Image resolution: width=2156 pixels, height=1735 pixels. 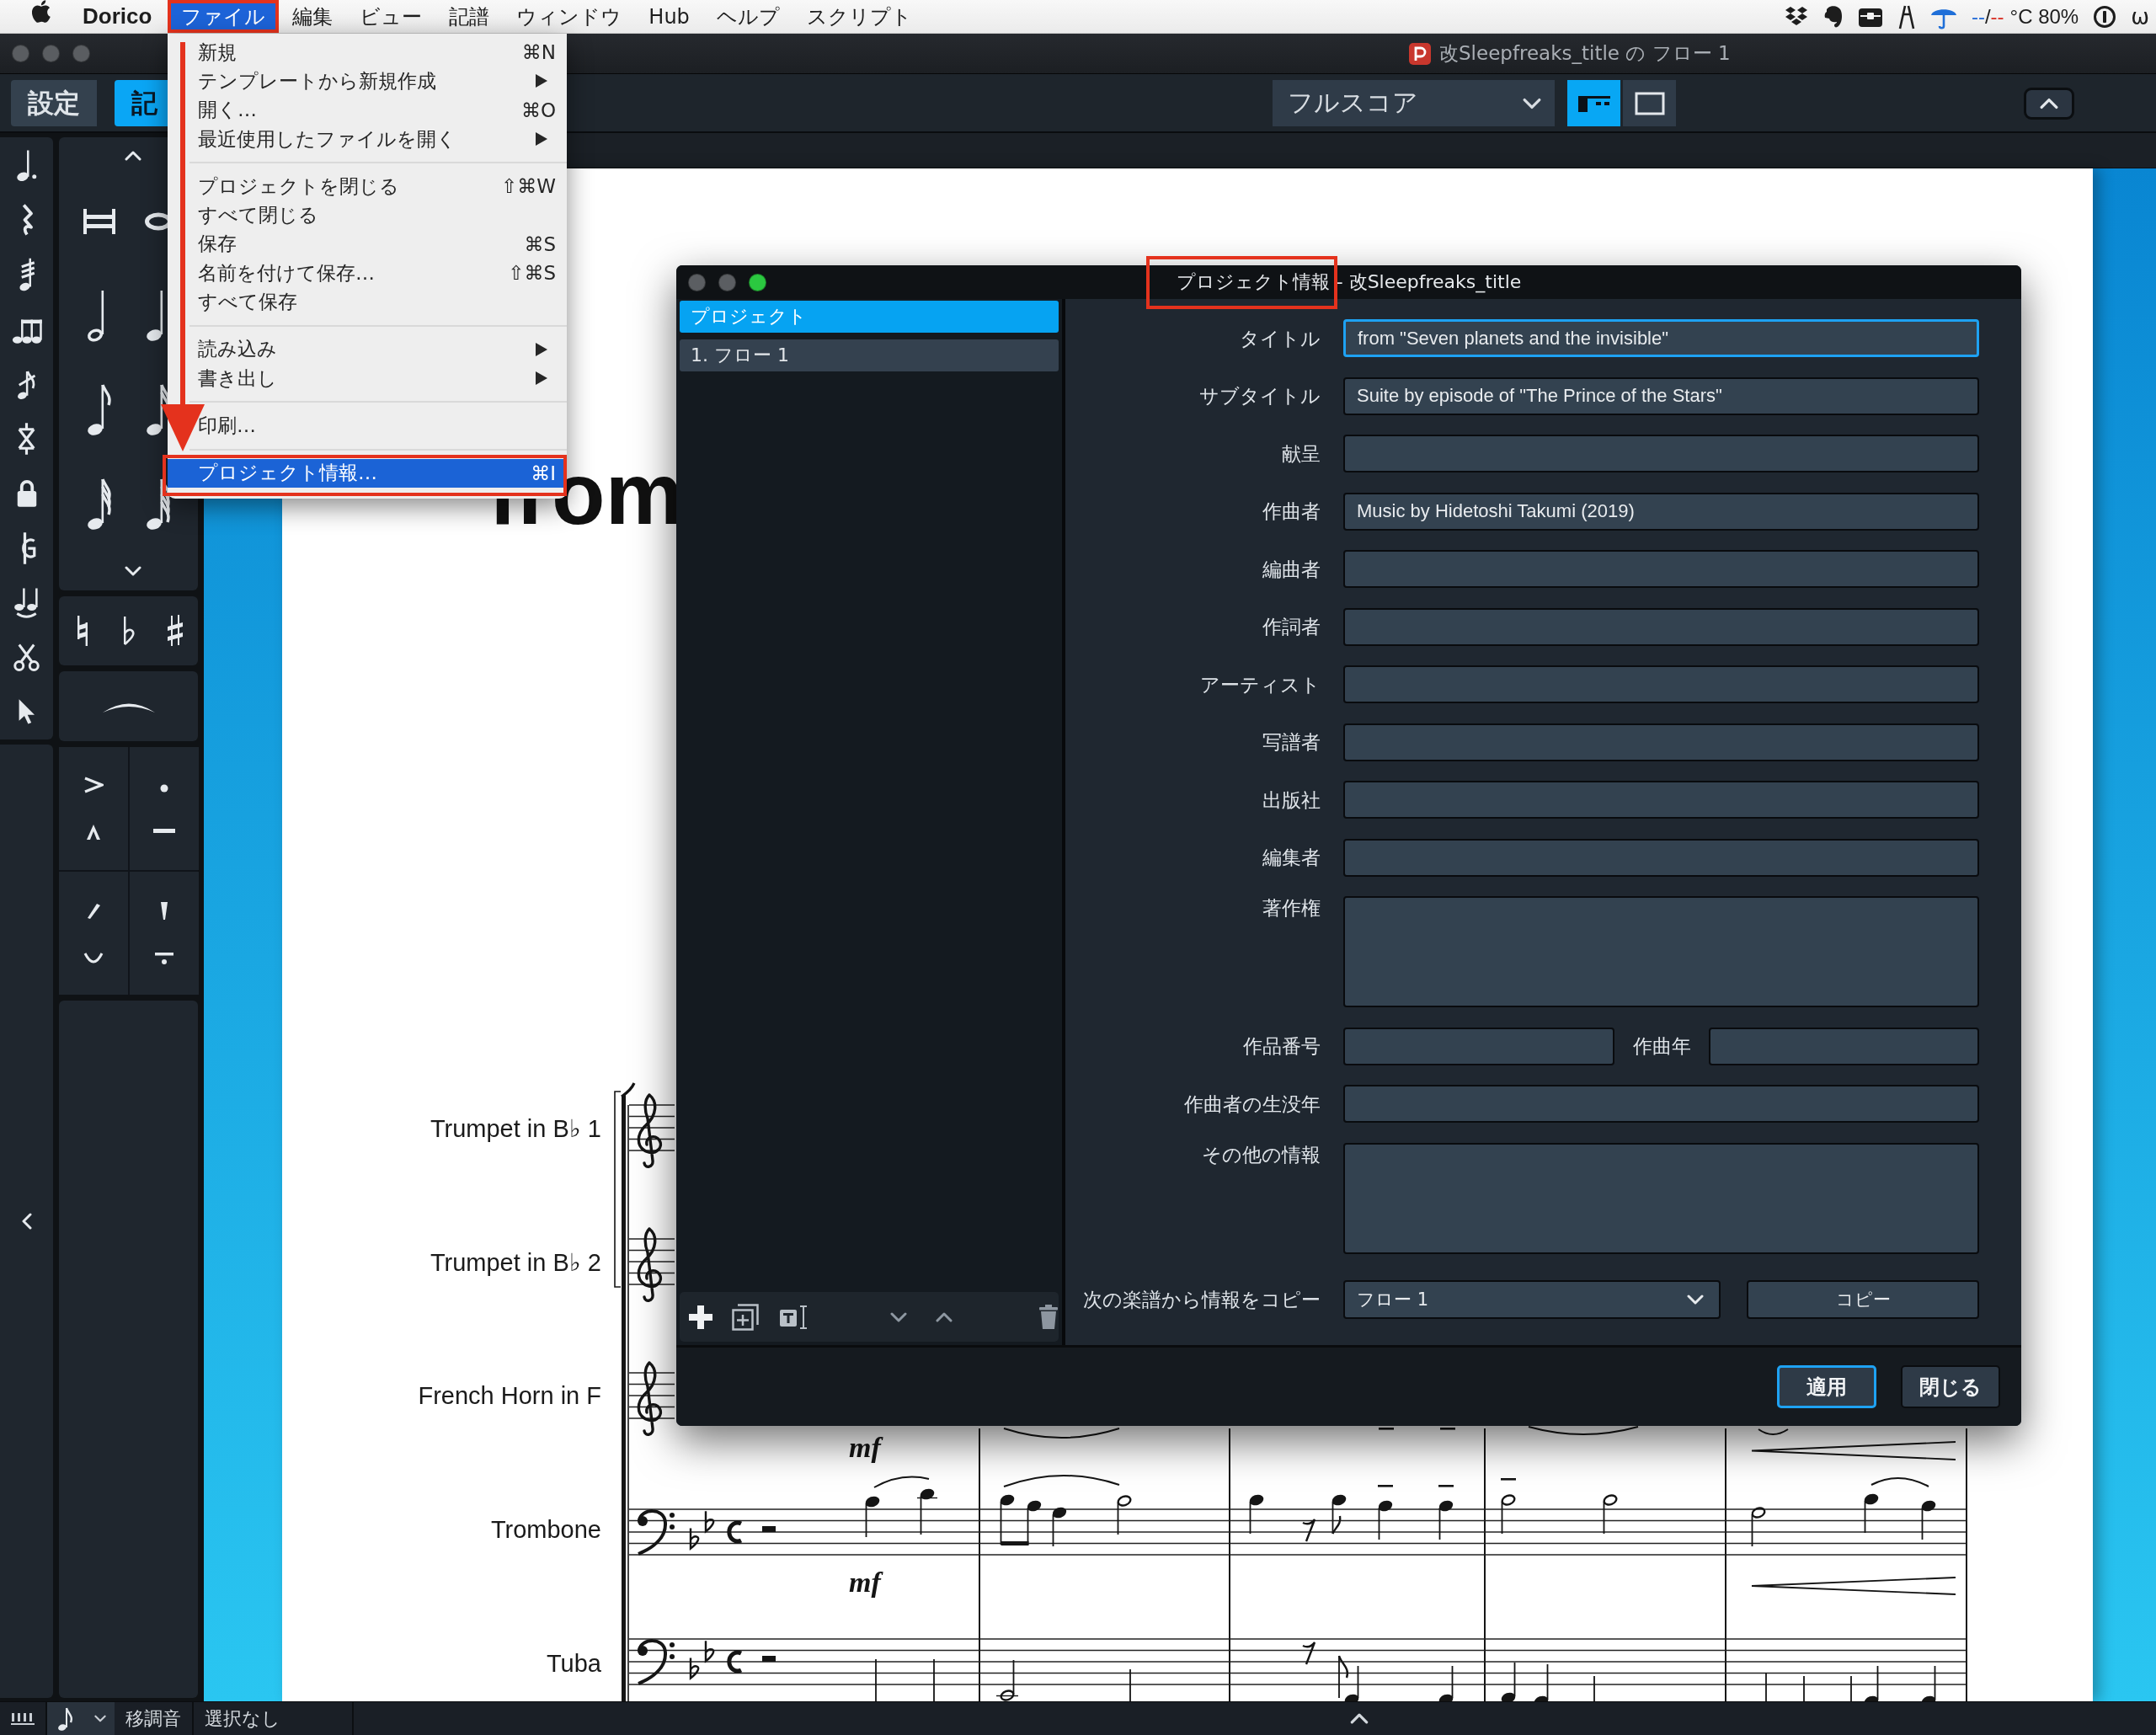 I want to click on thirty-second-note-icon, so click(x=99, y=504).